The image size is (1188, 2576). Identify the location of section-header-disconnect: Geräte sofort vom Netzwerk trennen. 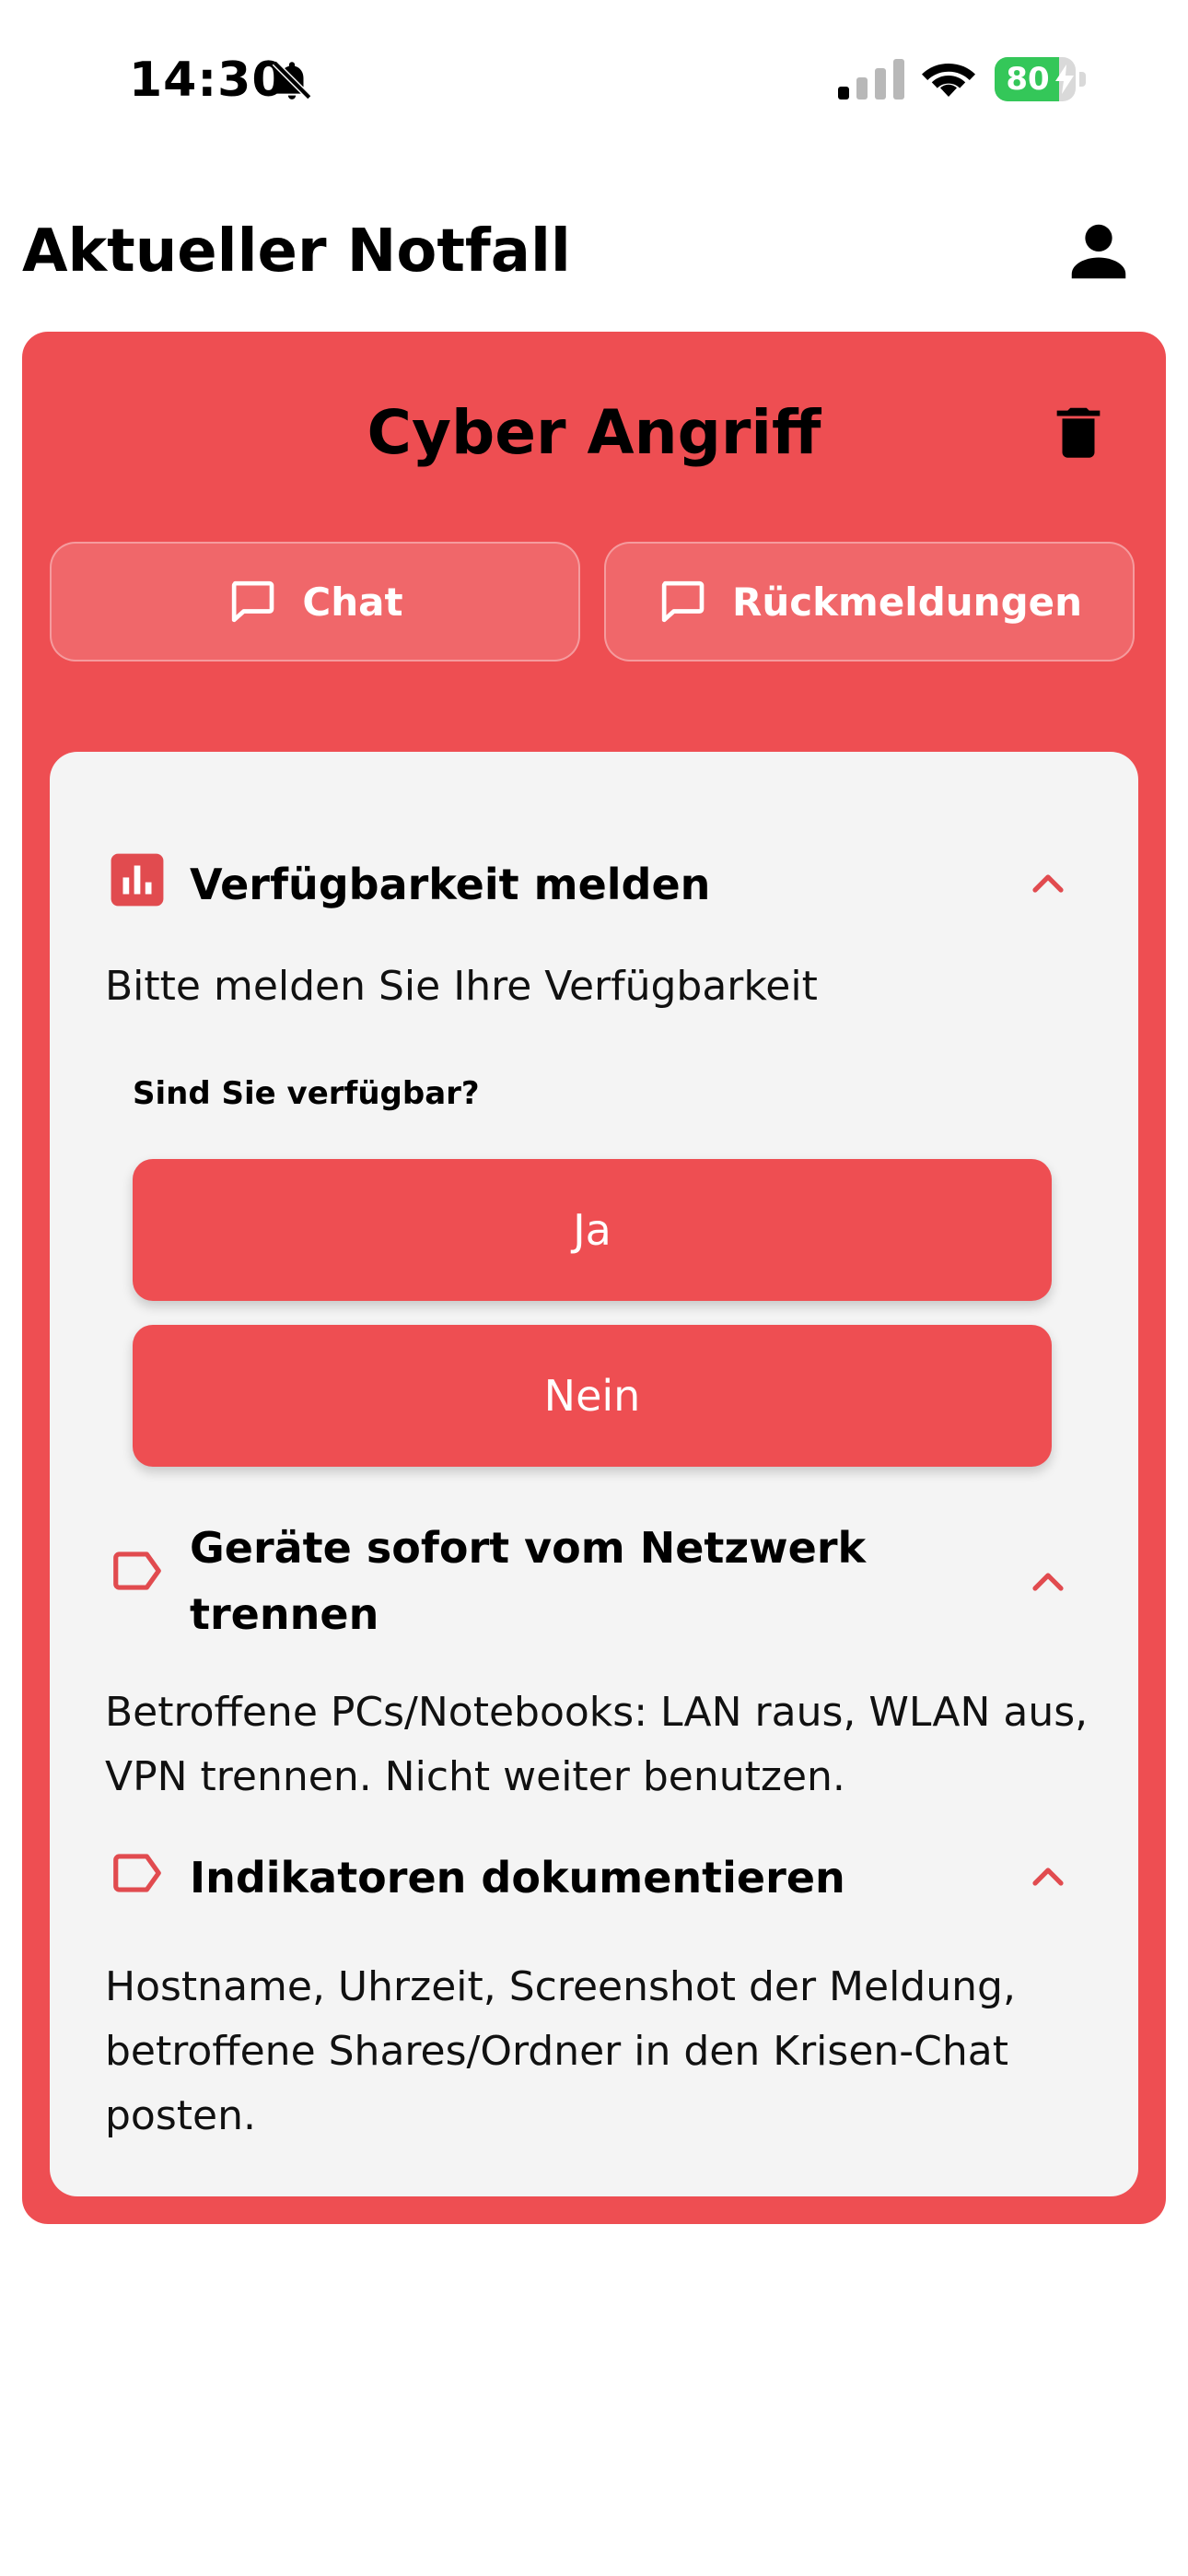
(545, 1581).